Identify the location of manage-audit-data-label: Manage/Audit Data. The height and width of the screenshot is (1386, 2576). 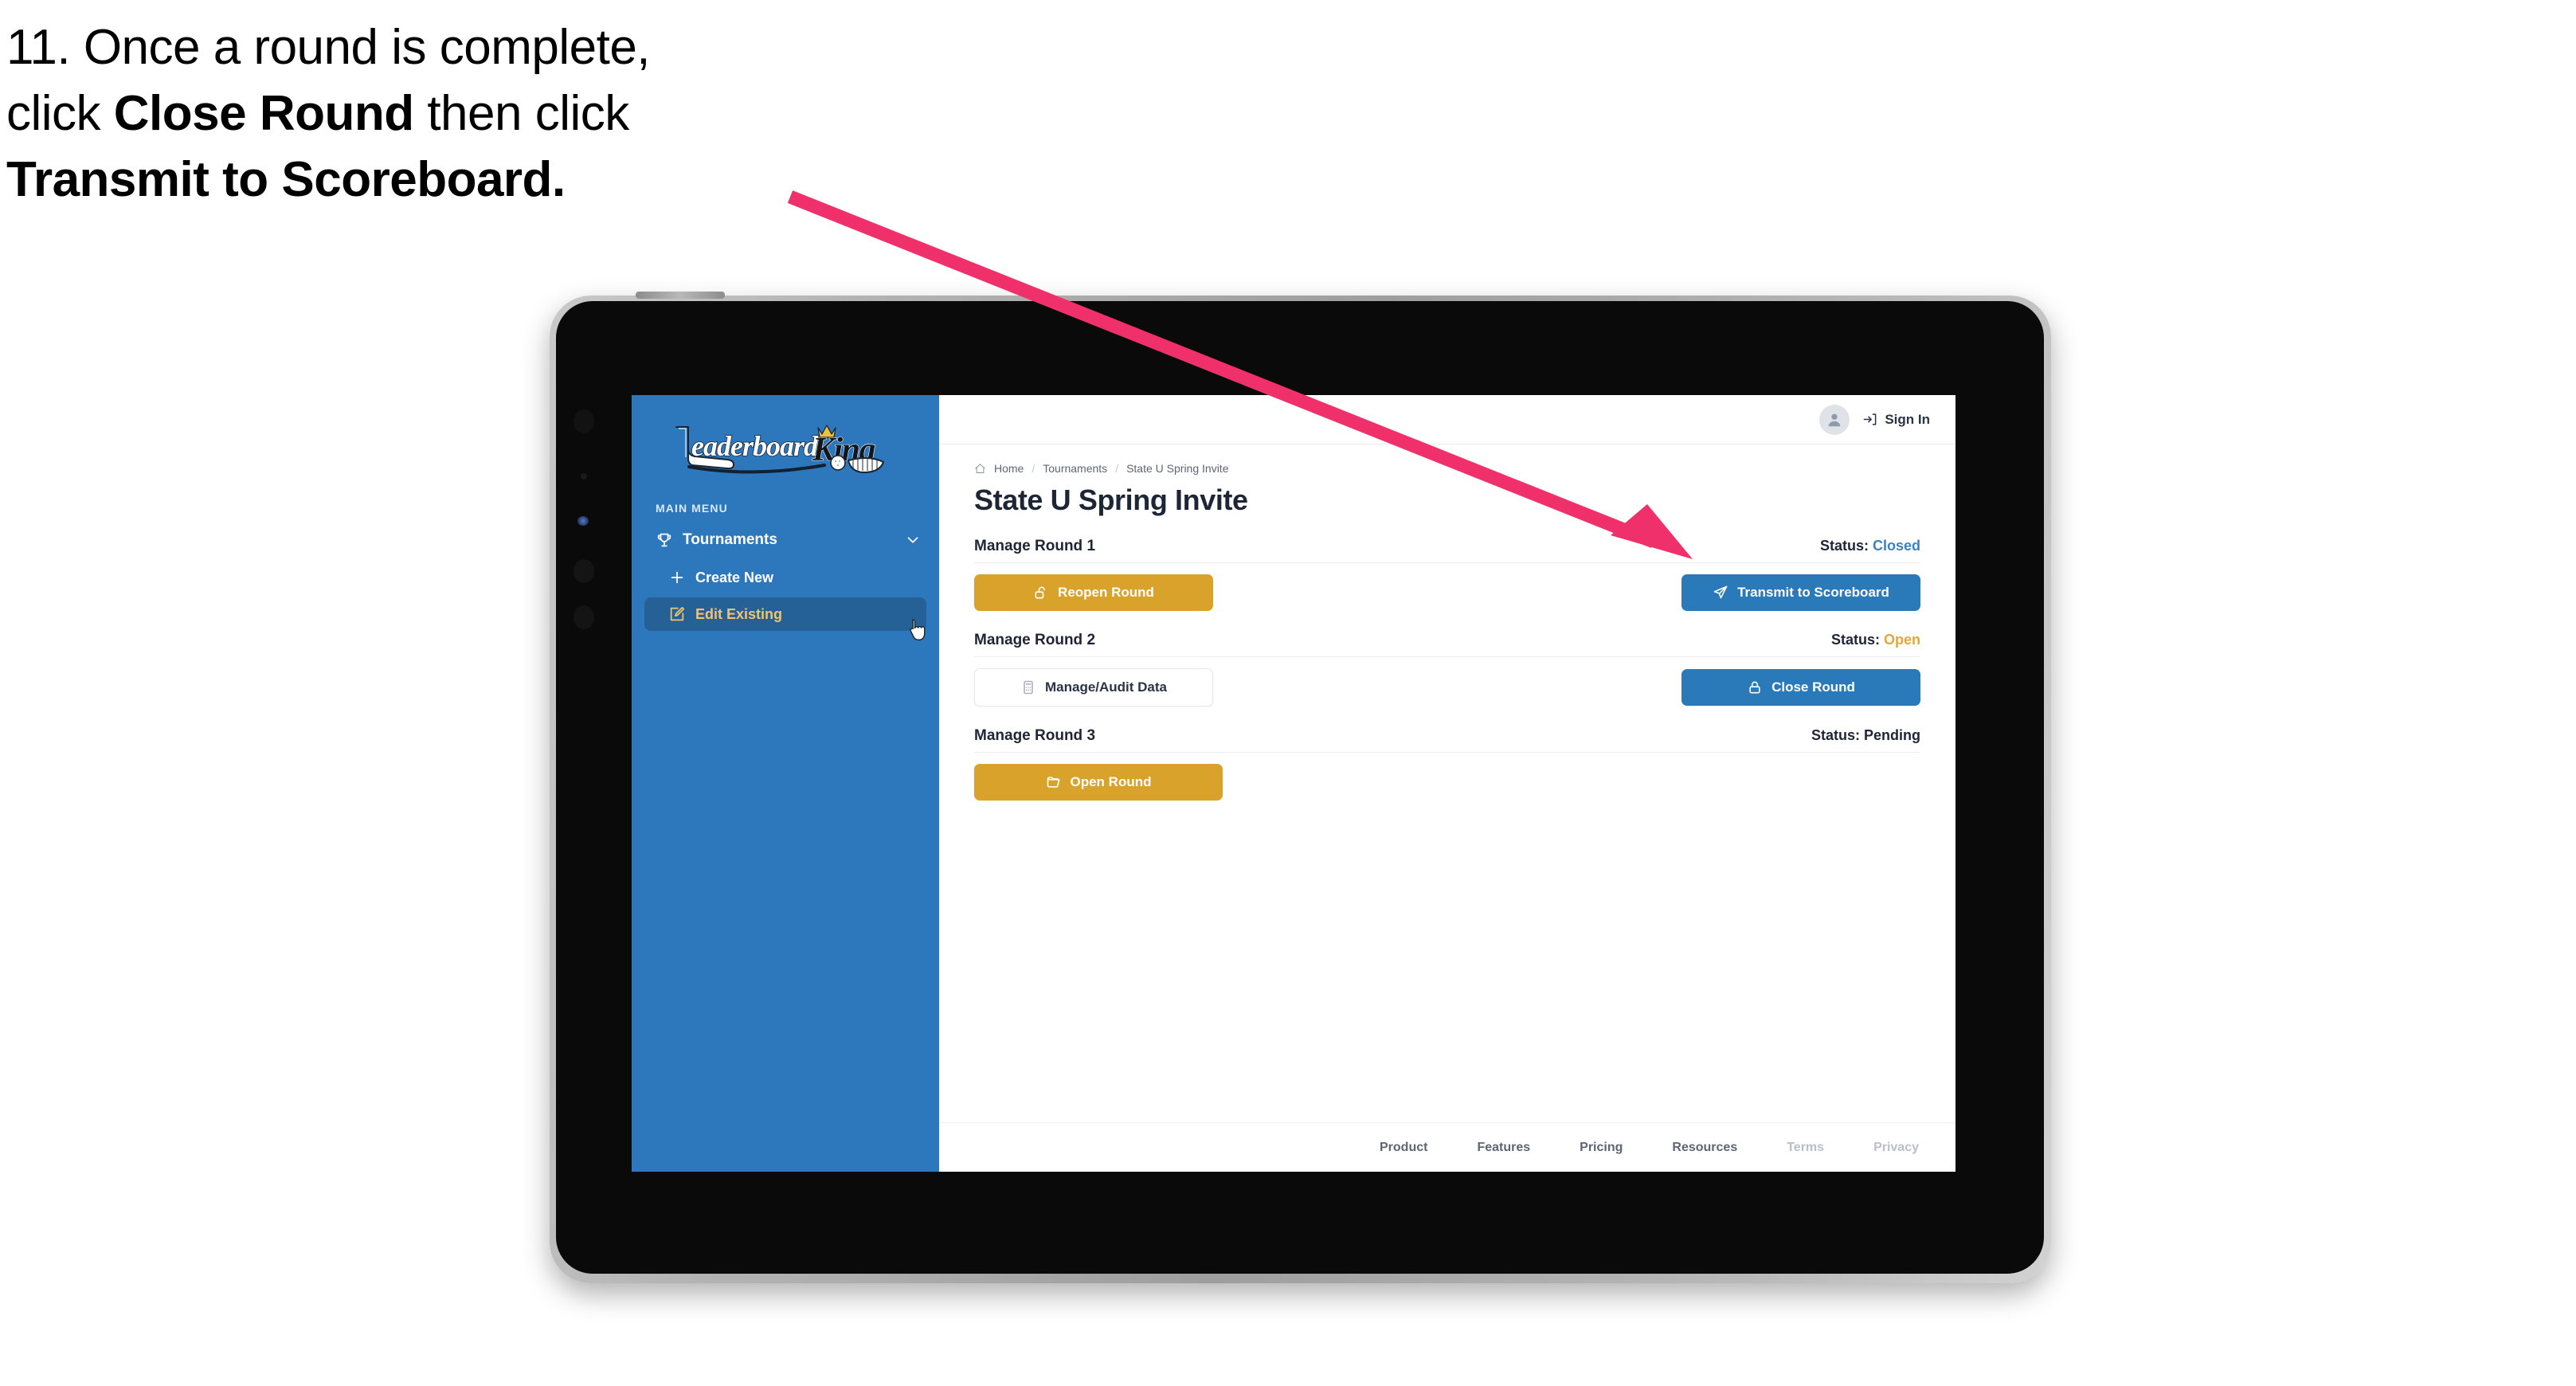
(1106, 687).